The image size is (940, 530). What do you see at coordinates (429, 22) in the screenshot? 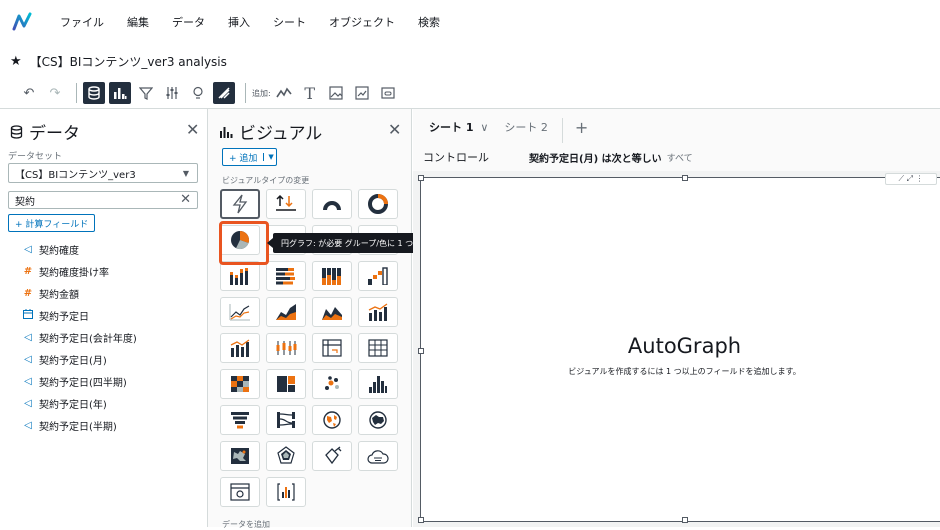
I see `menu-search: 検索` at bounding box center [429, 22].